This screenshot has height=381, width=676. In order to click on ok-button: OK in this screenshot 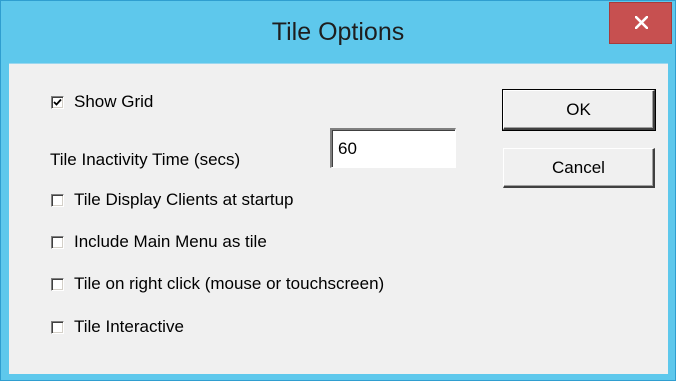, I will do `click(579, 110)`.